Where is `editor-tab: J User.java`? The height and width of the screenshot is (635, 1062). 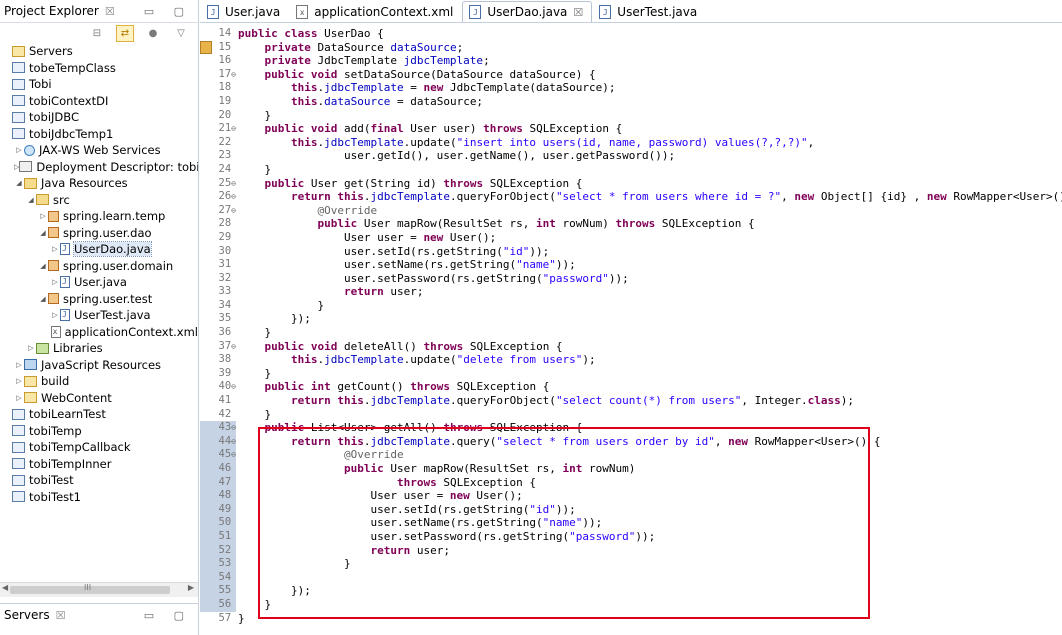 editor-tab: J User.java is located at coordinates (244, 11).